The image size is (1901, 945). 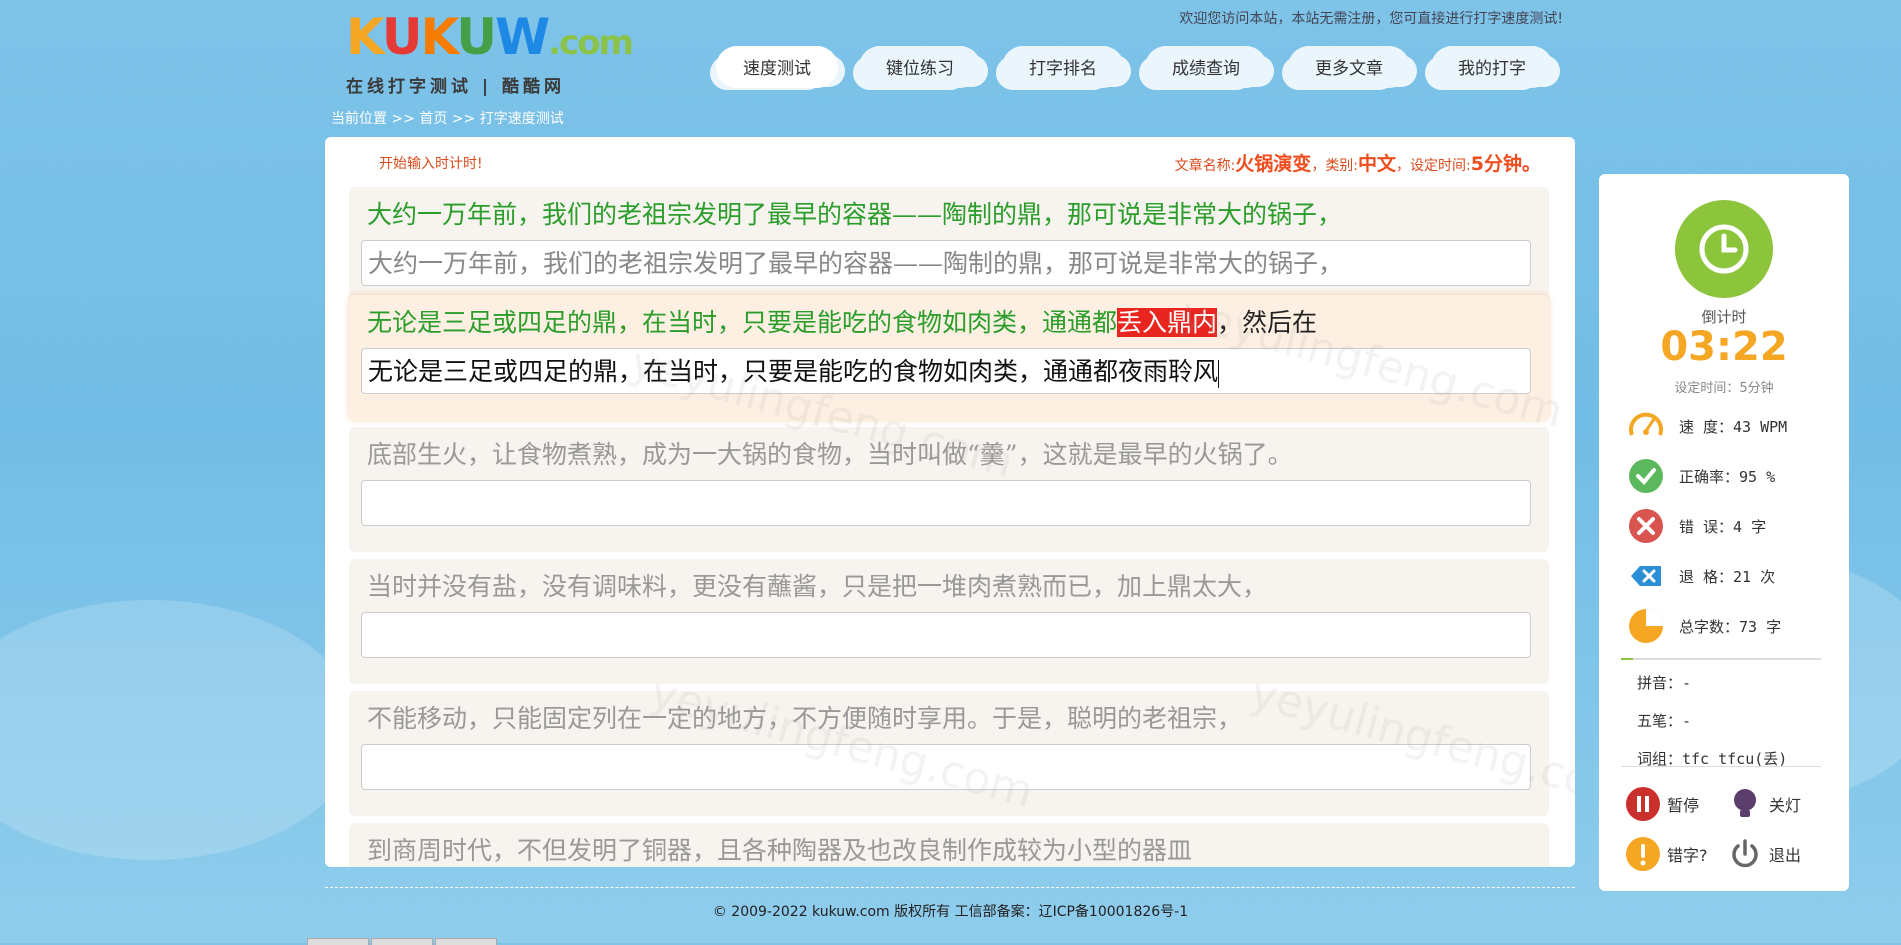 What do you see at coordinates (431, 164) in the screenshot?
I see `start-hint: 开始输入时计时!` at bounding box center [431, 164].